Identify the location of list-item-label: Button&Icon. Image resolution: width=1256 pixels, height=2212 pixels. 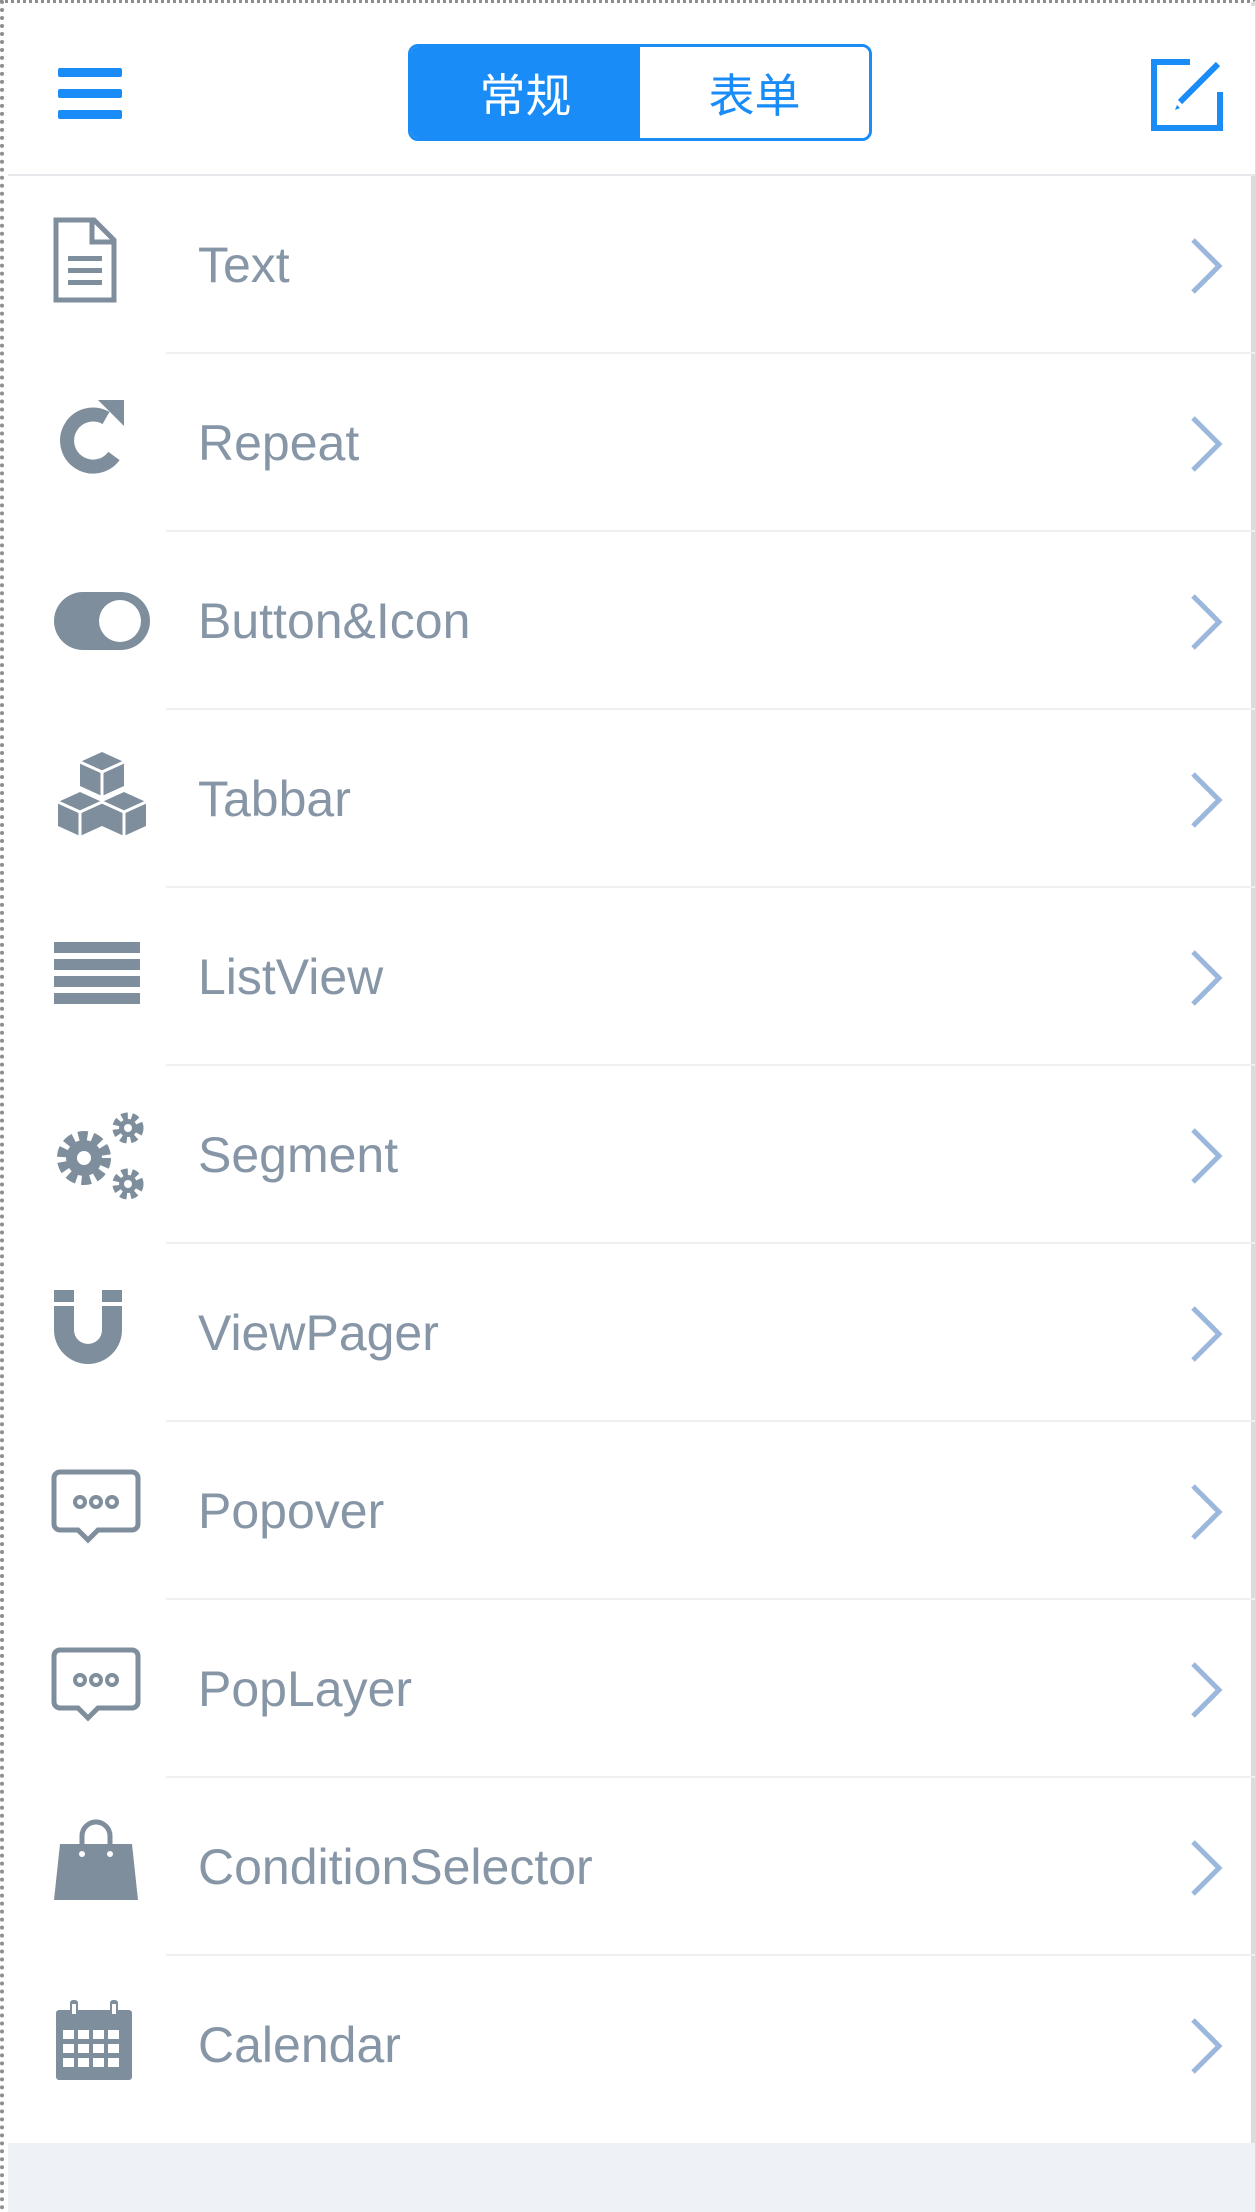
(334, 621).